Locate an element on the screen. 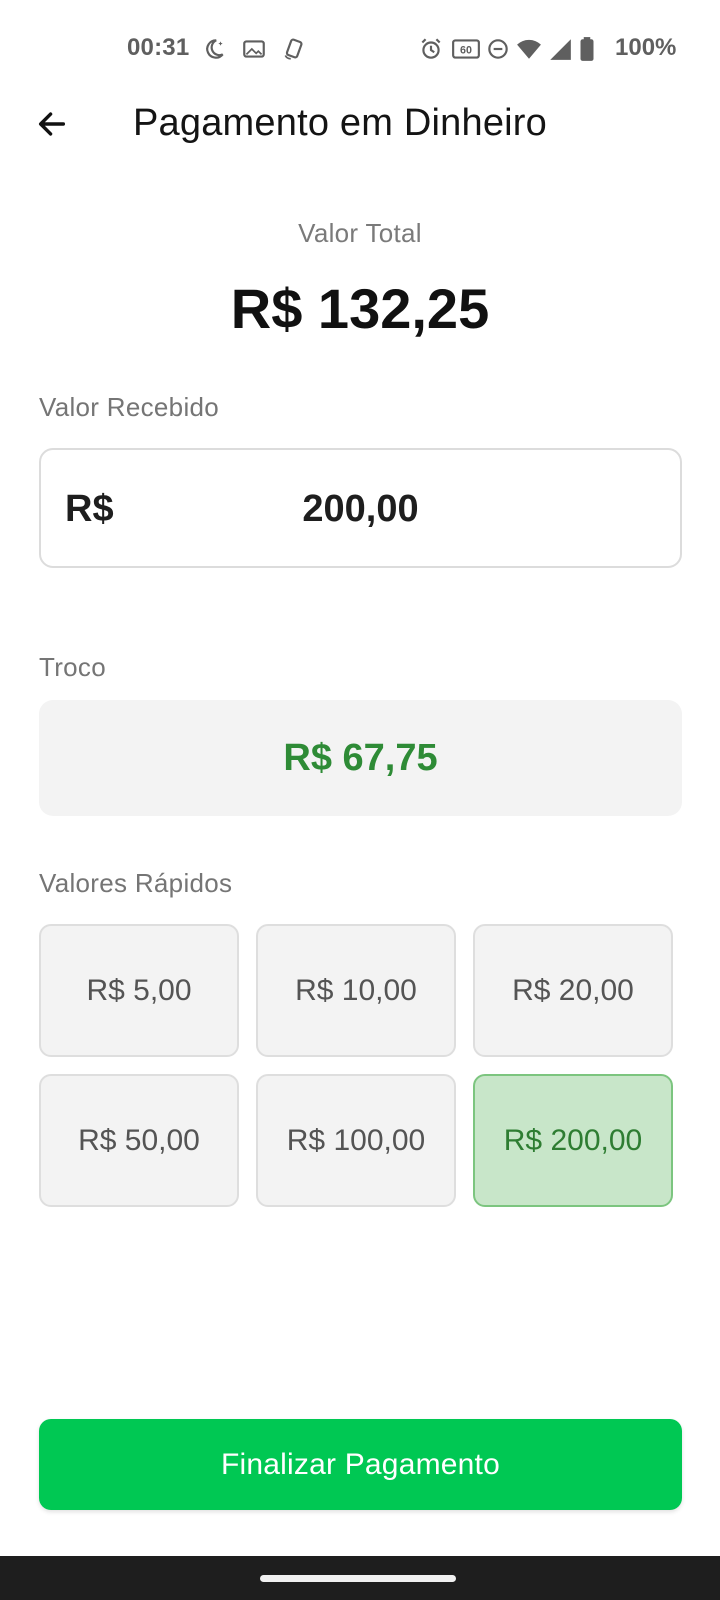 The image size is (720, 1600). quick-value-label: R$ 100,00 is located at coordinates (356, 1140).